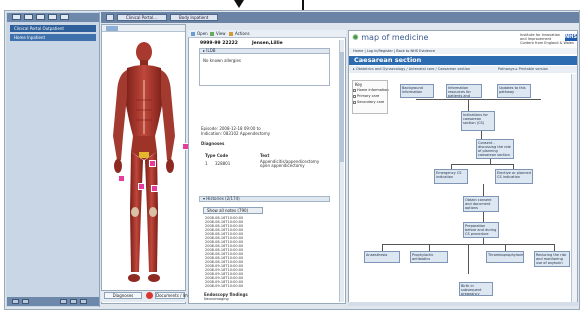 The width and height of the screenshot is (583, 312). Describe the element at coordinates (236, 286) in the screenshot. I see `history-date: 2008-09-18T10:00:00` at that location.